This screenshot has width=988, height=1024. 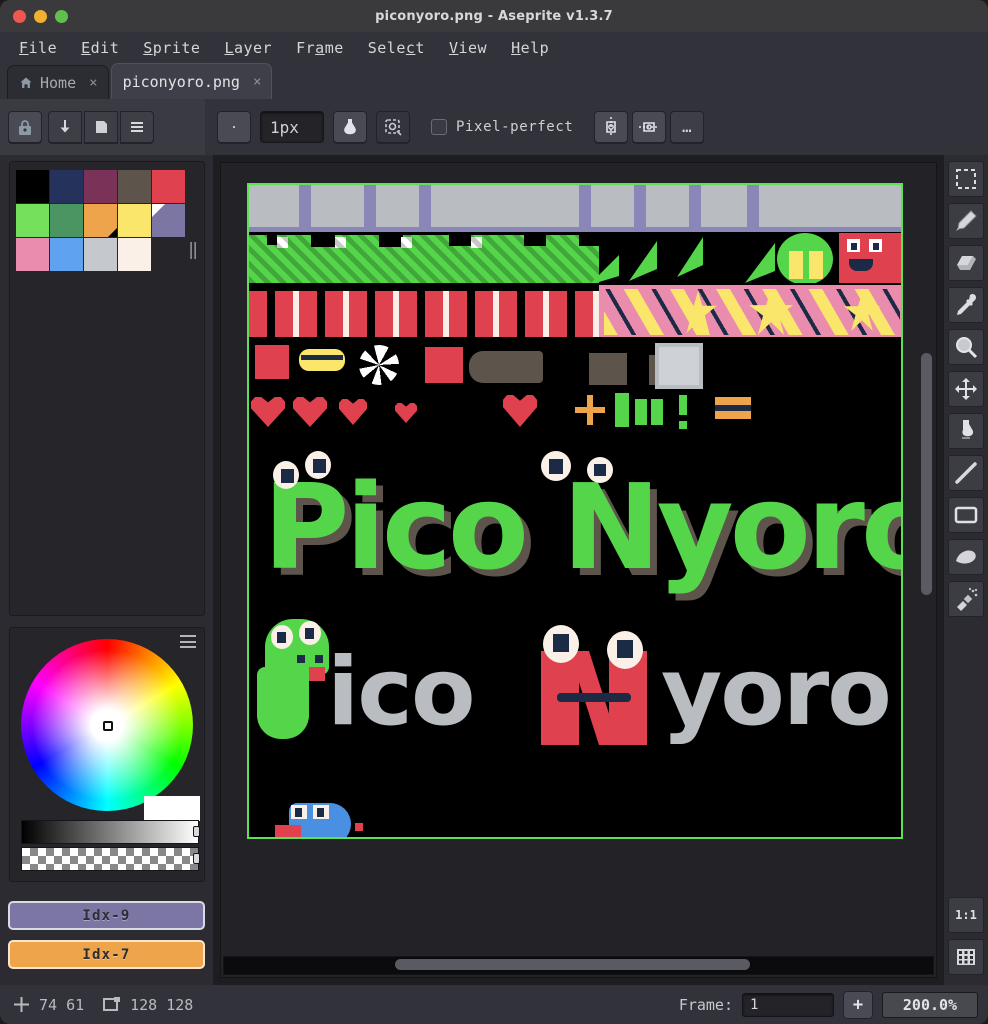 I want to click on eraser-icon, so click(x=966, y=263).